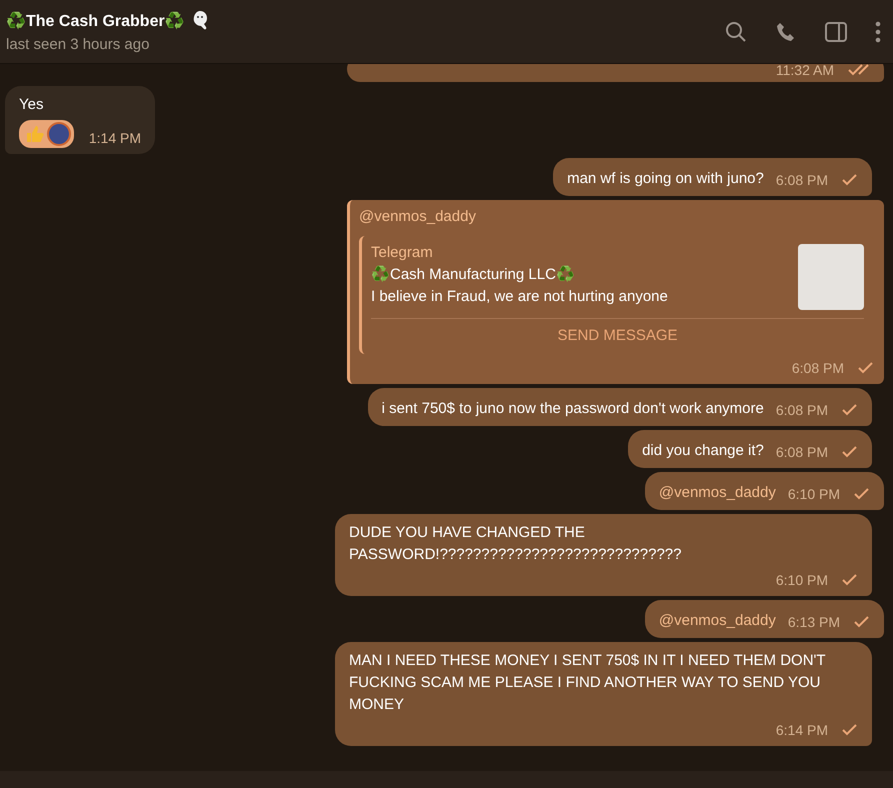  Describe the element at coordinates (836, 32) in the screenshot. I see `sidebar-toggle-icon` at that location.